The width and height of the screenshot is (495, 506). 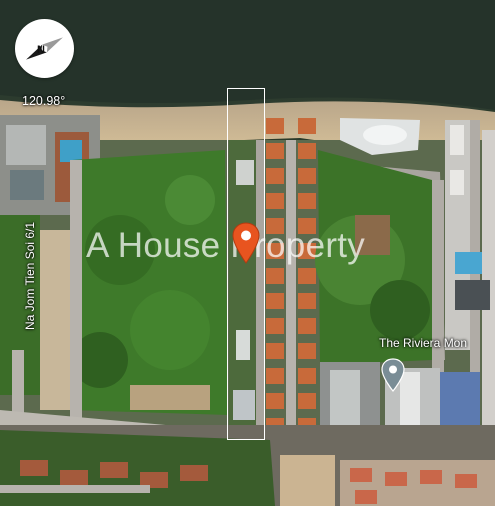 What do you see at coordinates (30, 275) in the screenshot?
I see `road-label: Na Jom Tien Soi 6/1` at bounding box center [30, 275].